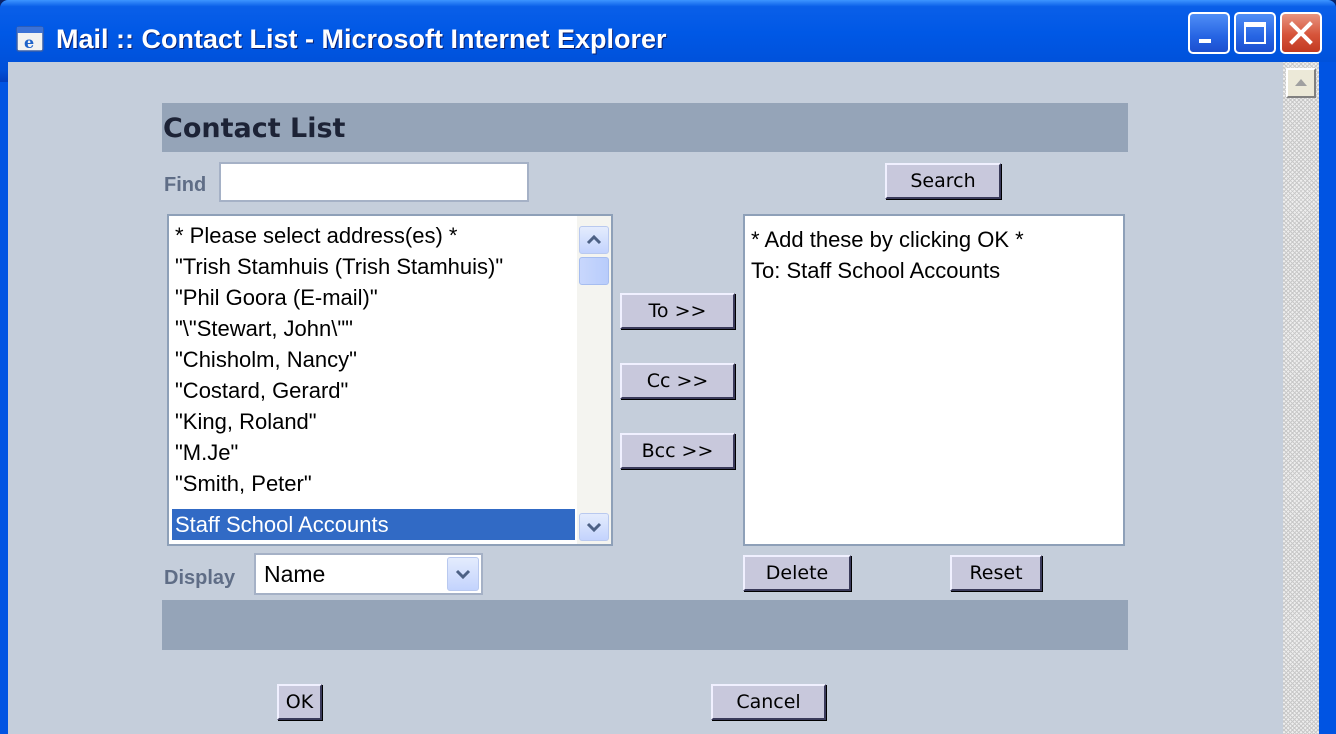 This screenshot has width=1336, height=734. Describe the element at coordinates (996, 573) in the screenshot. I see `reset-button: Reset` at that location.